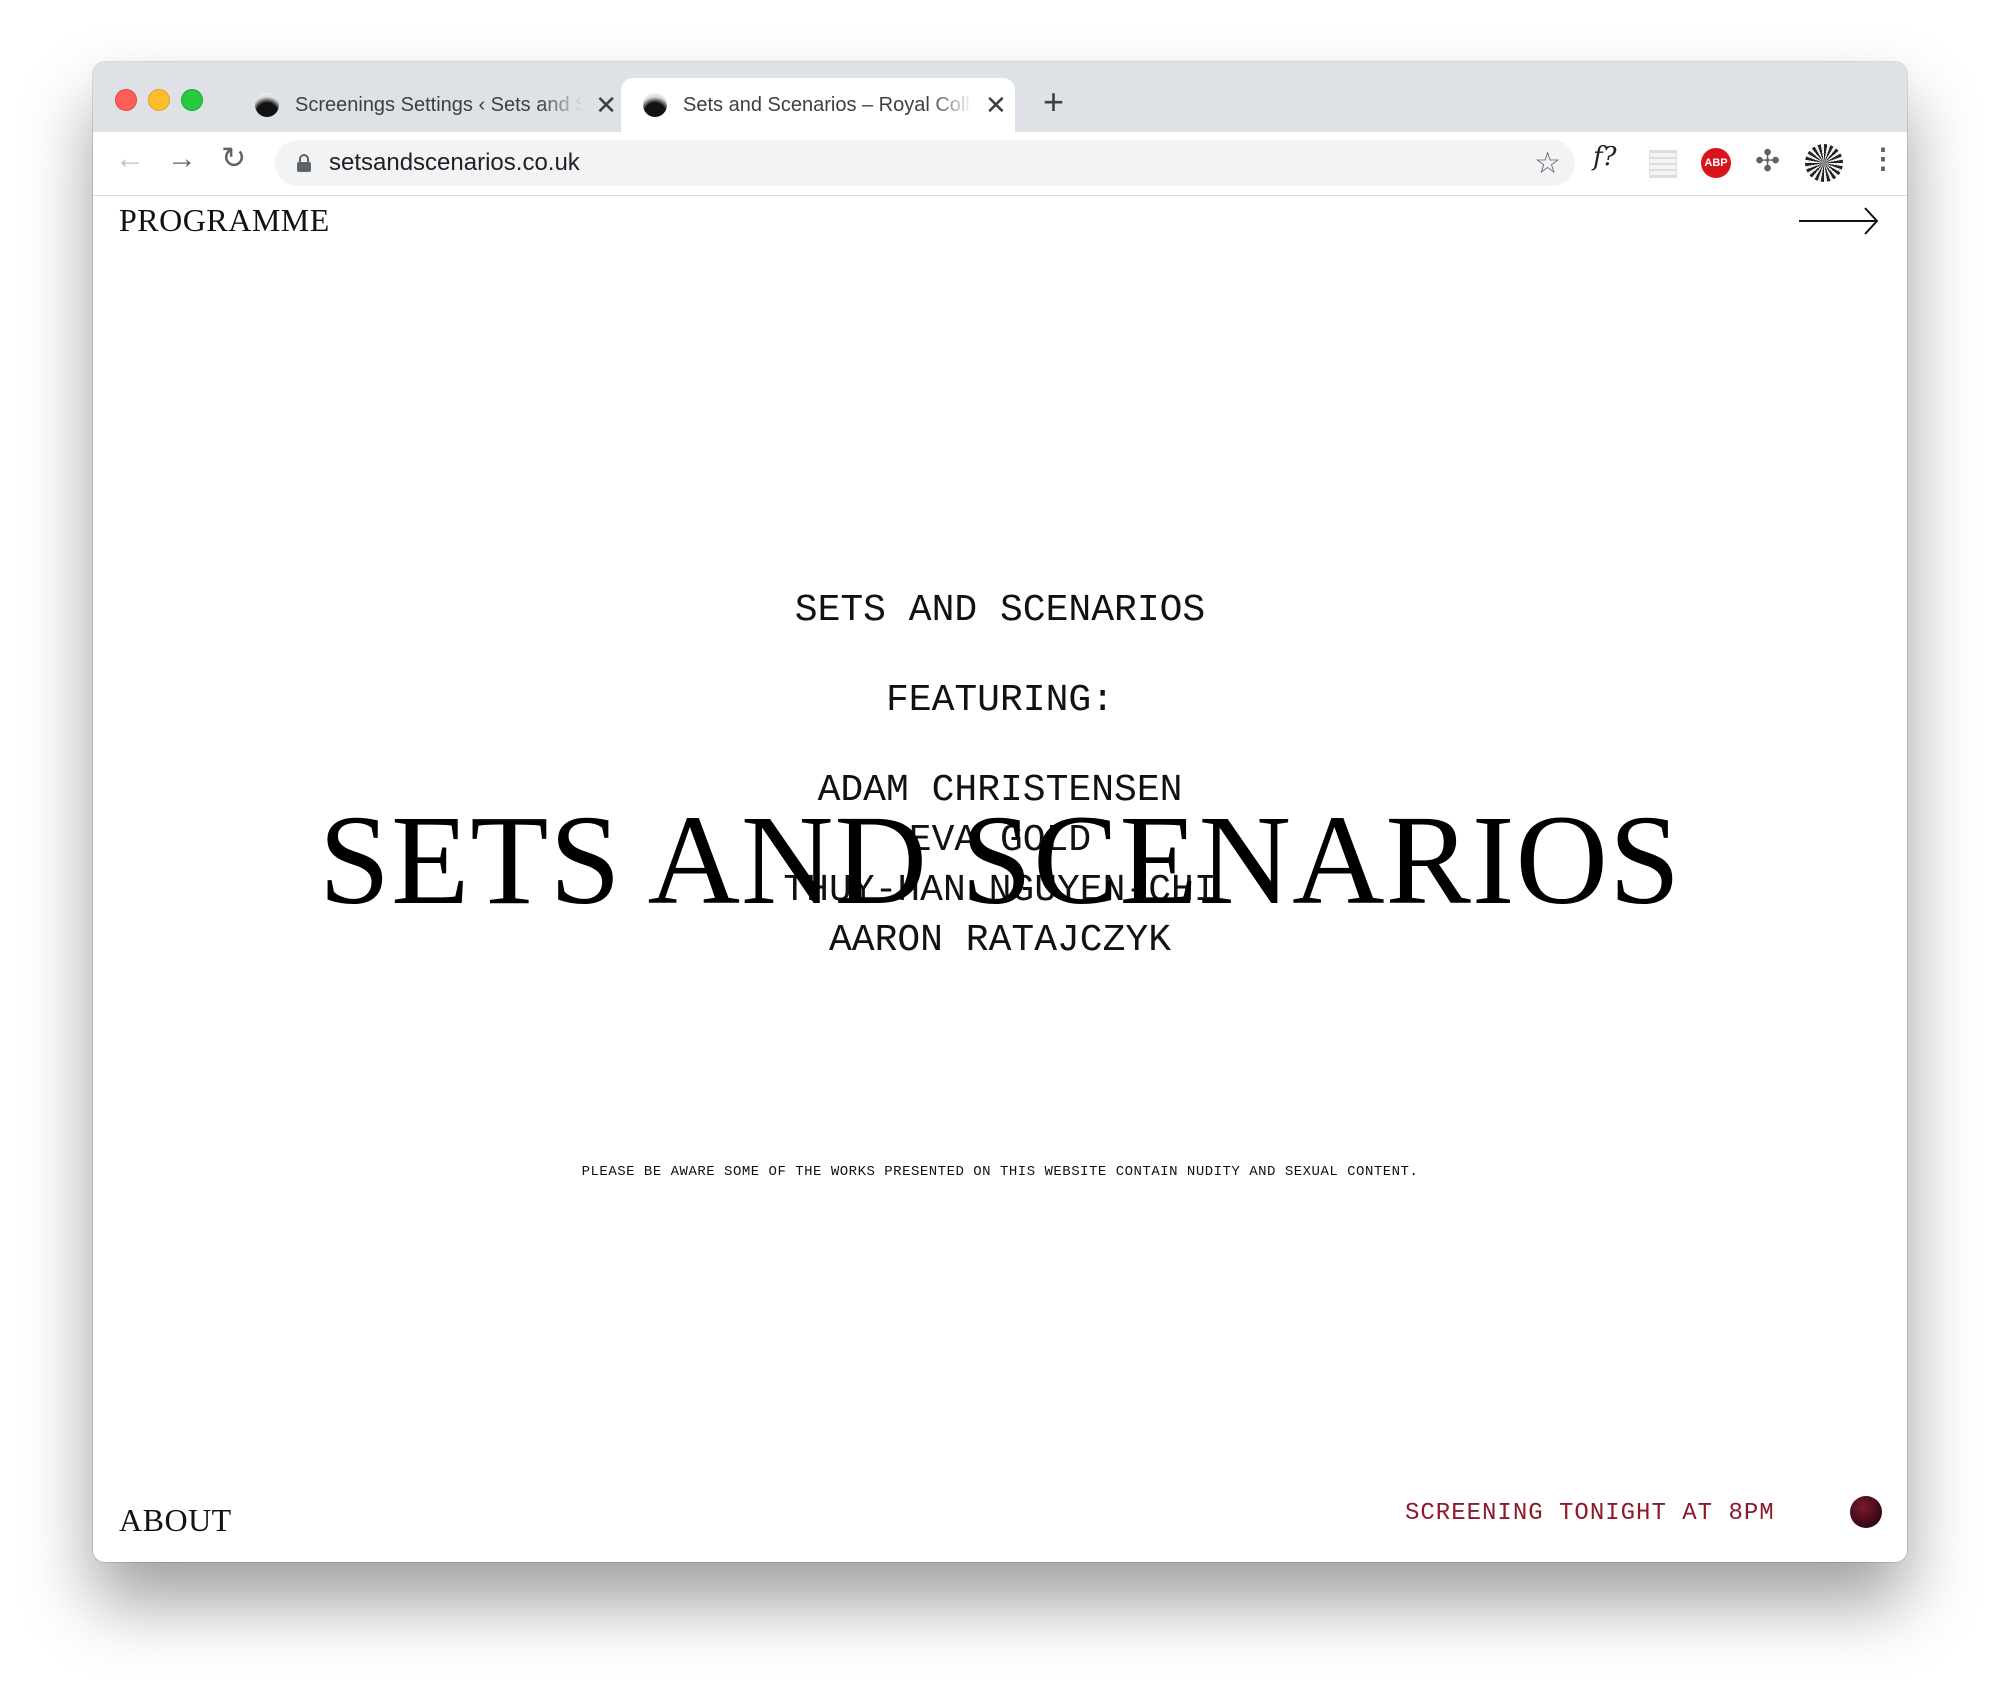 The image size is (2000, 1686). What do you see at coordinates (1883, 158) in the screenshot?
I see `more-menu-icon: ⋮` at bounding box center [1883, 158].